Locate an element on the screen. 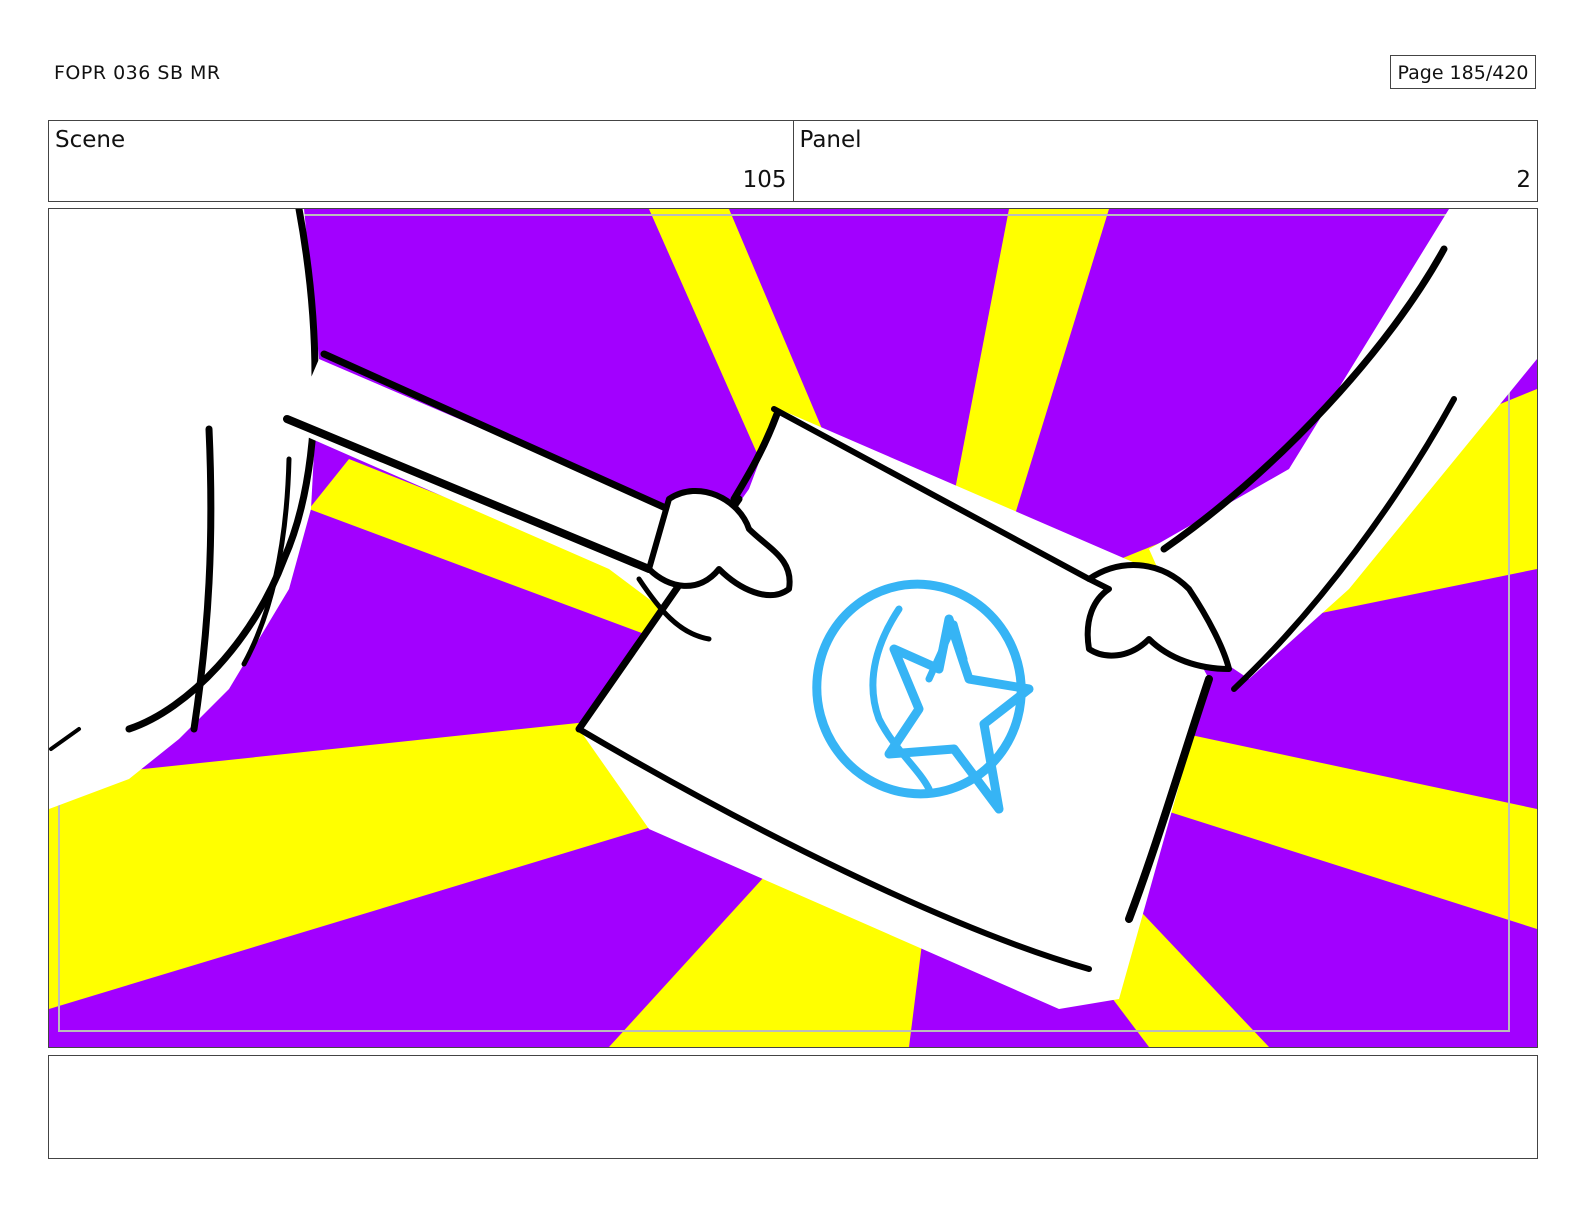  scene-label: Scene is located at coordinates (90, 140).